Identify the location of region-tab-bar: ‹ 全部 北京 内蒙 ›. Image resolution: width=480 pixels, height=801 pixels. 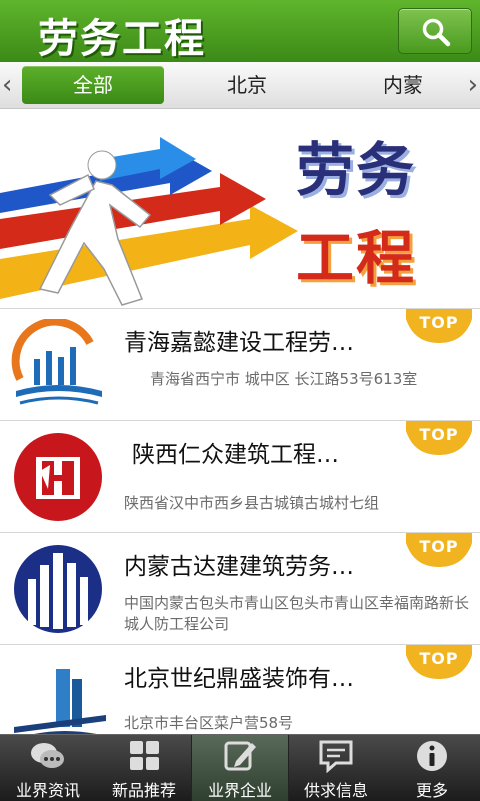
(240, 85).